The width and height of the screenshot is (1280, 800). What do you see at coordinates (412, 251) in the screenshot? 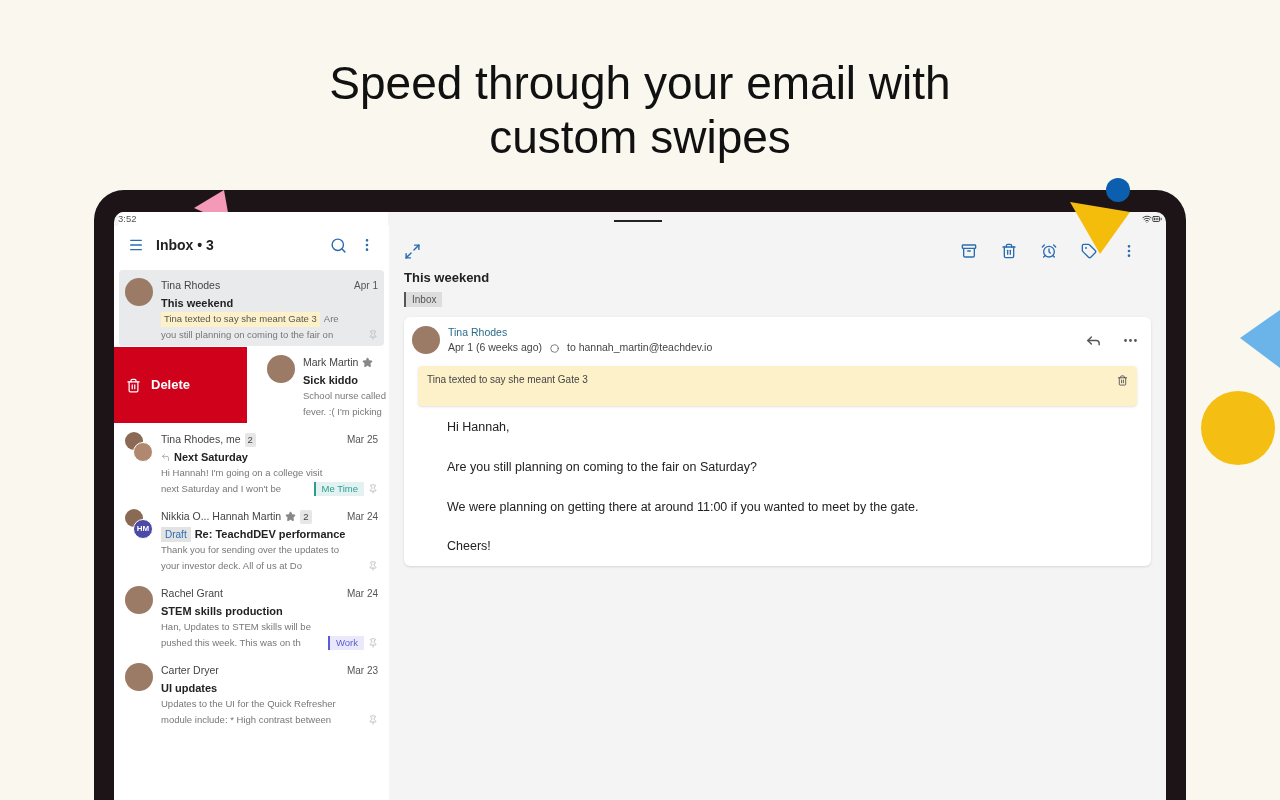
I see `expand-icon` at bounding box center [412, 251].